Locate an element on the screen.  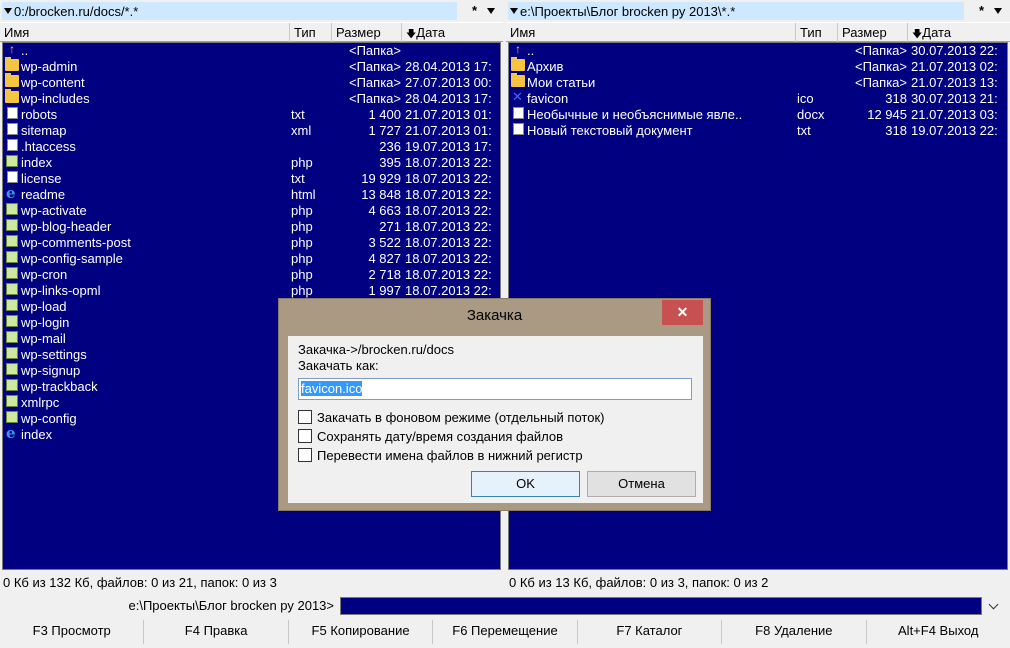
filename-selected-text: favicon.ico is located at coordinates (332, 388).